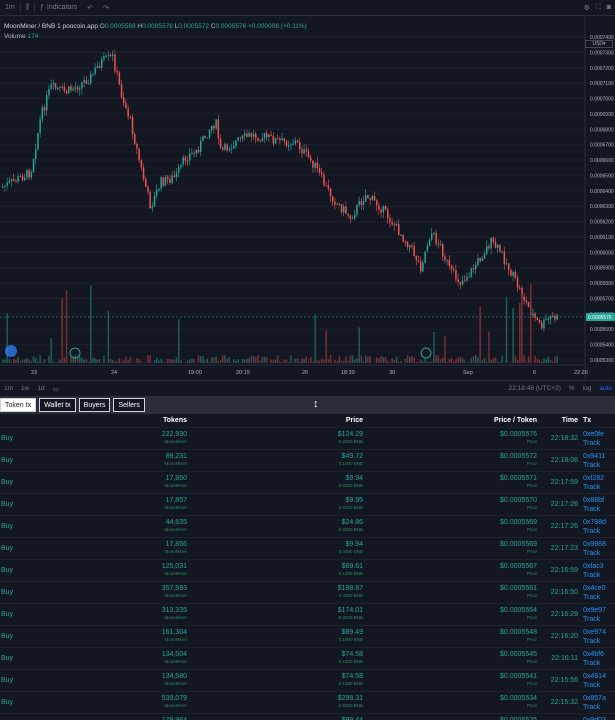  Describe the element at coordinates (594, 632) in the screenshot. I see `tx-hash-link: 0xe974` at that location.